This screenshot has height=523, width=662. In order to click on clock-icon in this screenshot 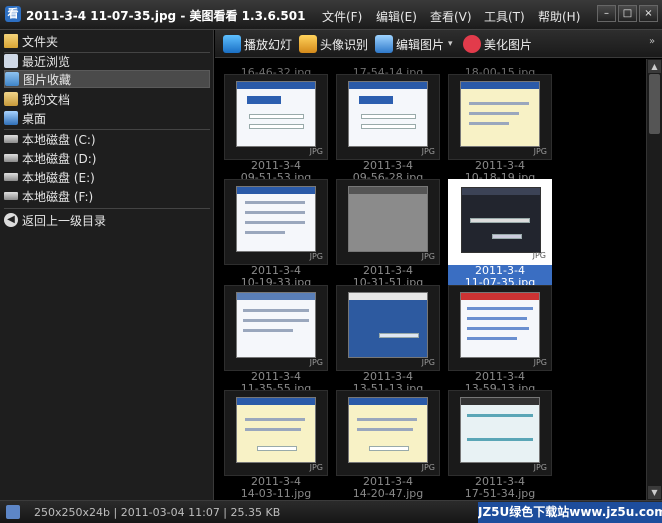, I will do `click(11, 61)`.